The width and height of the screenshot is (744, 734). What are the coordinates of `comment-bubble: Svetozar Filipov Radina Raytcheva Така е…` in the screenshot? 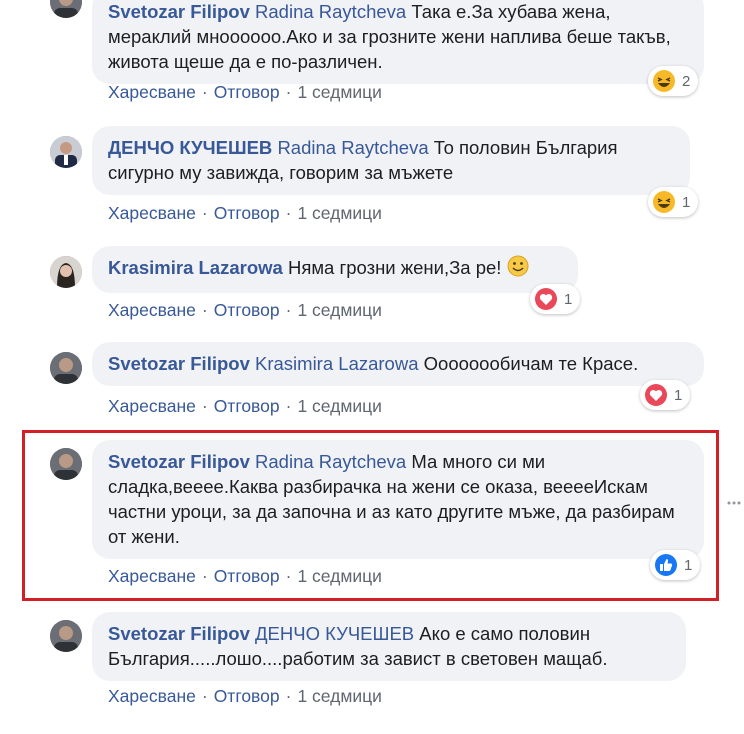 It's located at (398, 42).